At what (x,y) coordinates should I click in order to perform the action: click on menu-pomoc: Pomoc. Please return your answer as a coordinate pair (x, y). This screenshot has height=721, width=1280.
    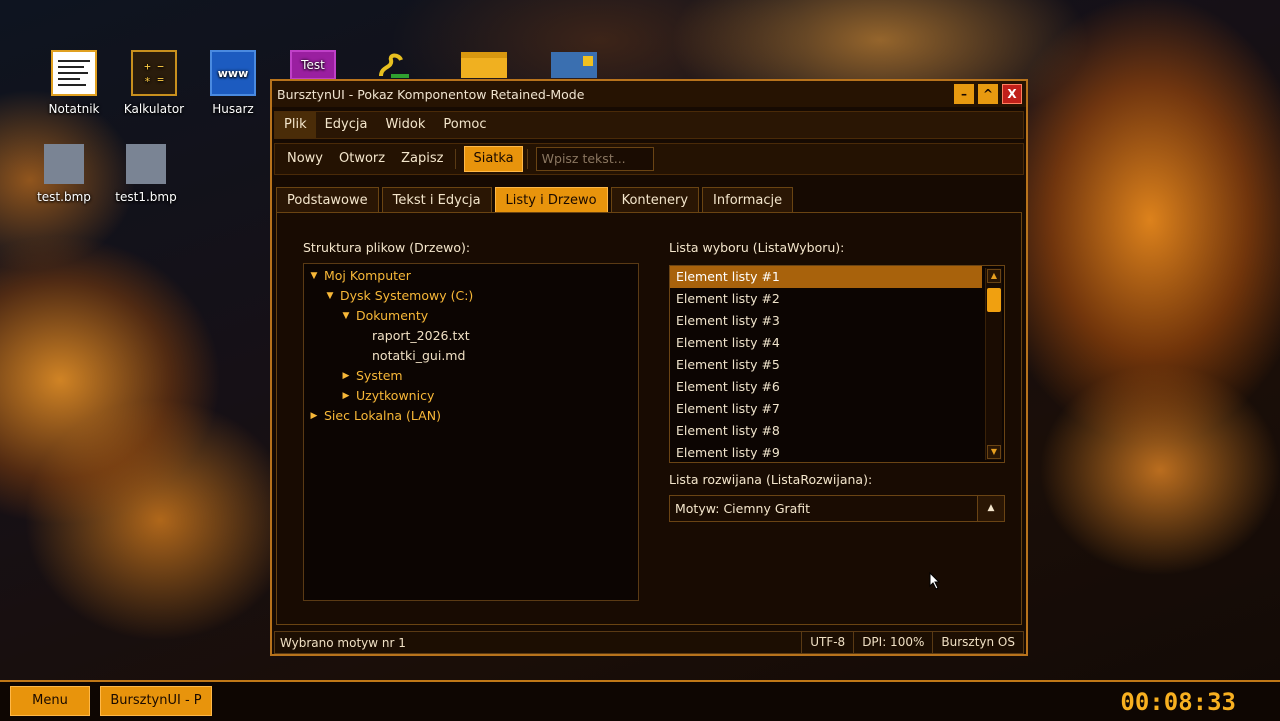
    Looking at the image, I should click on (464, 125).